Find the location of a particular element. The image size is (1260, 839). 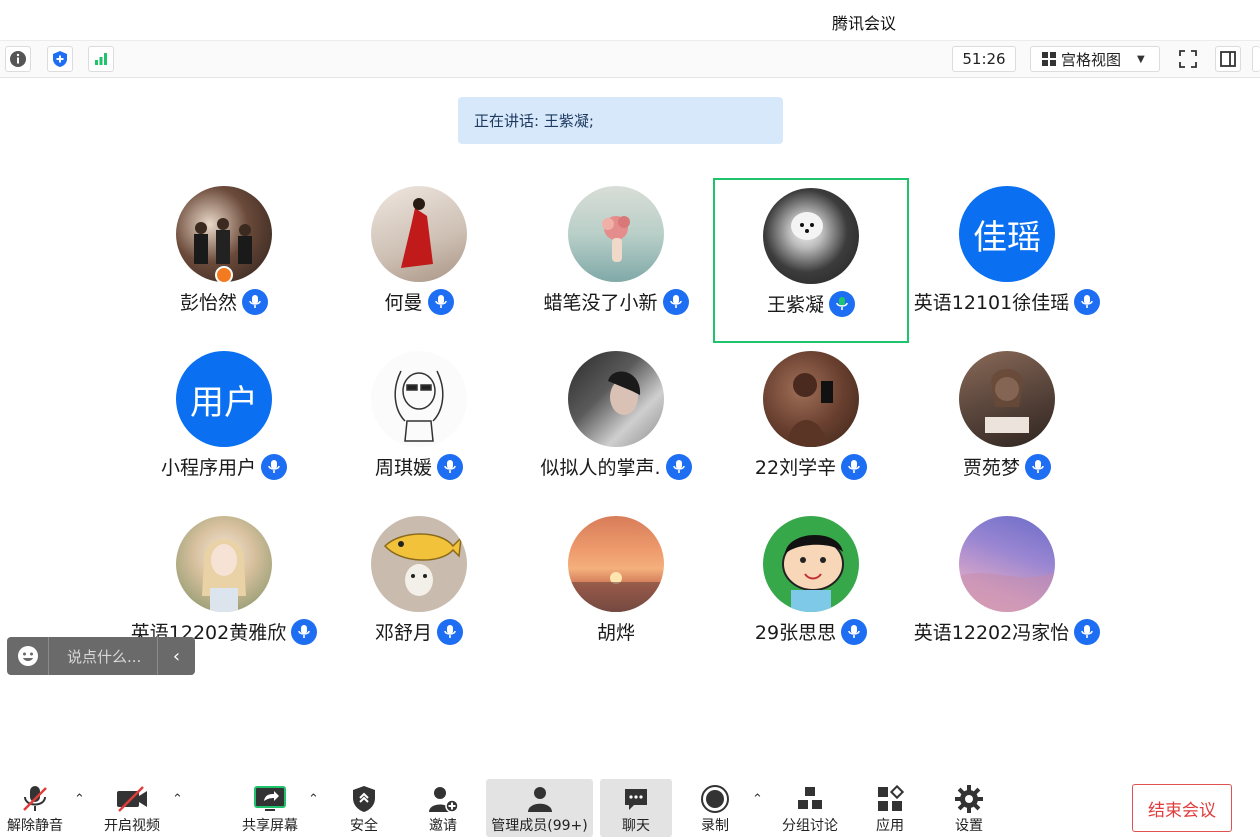

participant-tile: 胡烨 is located at coordinates (616, 590).